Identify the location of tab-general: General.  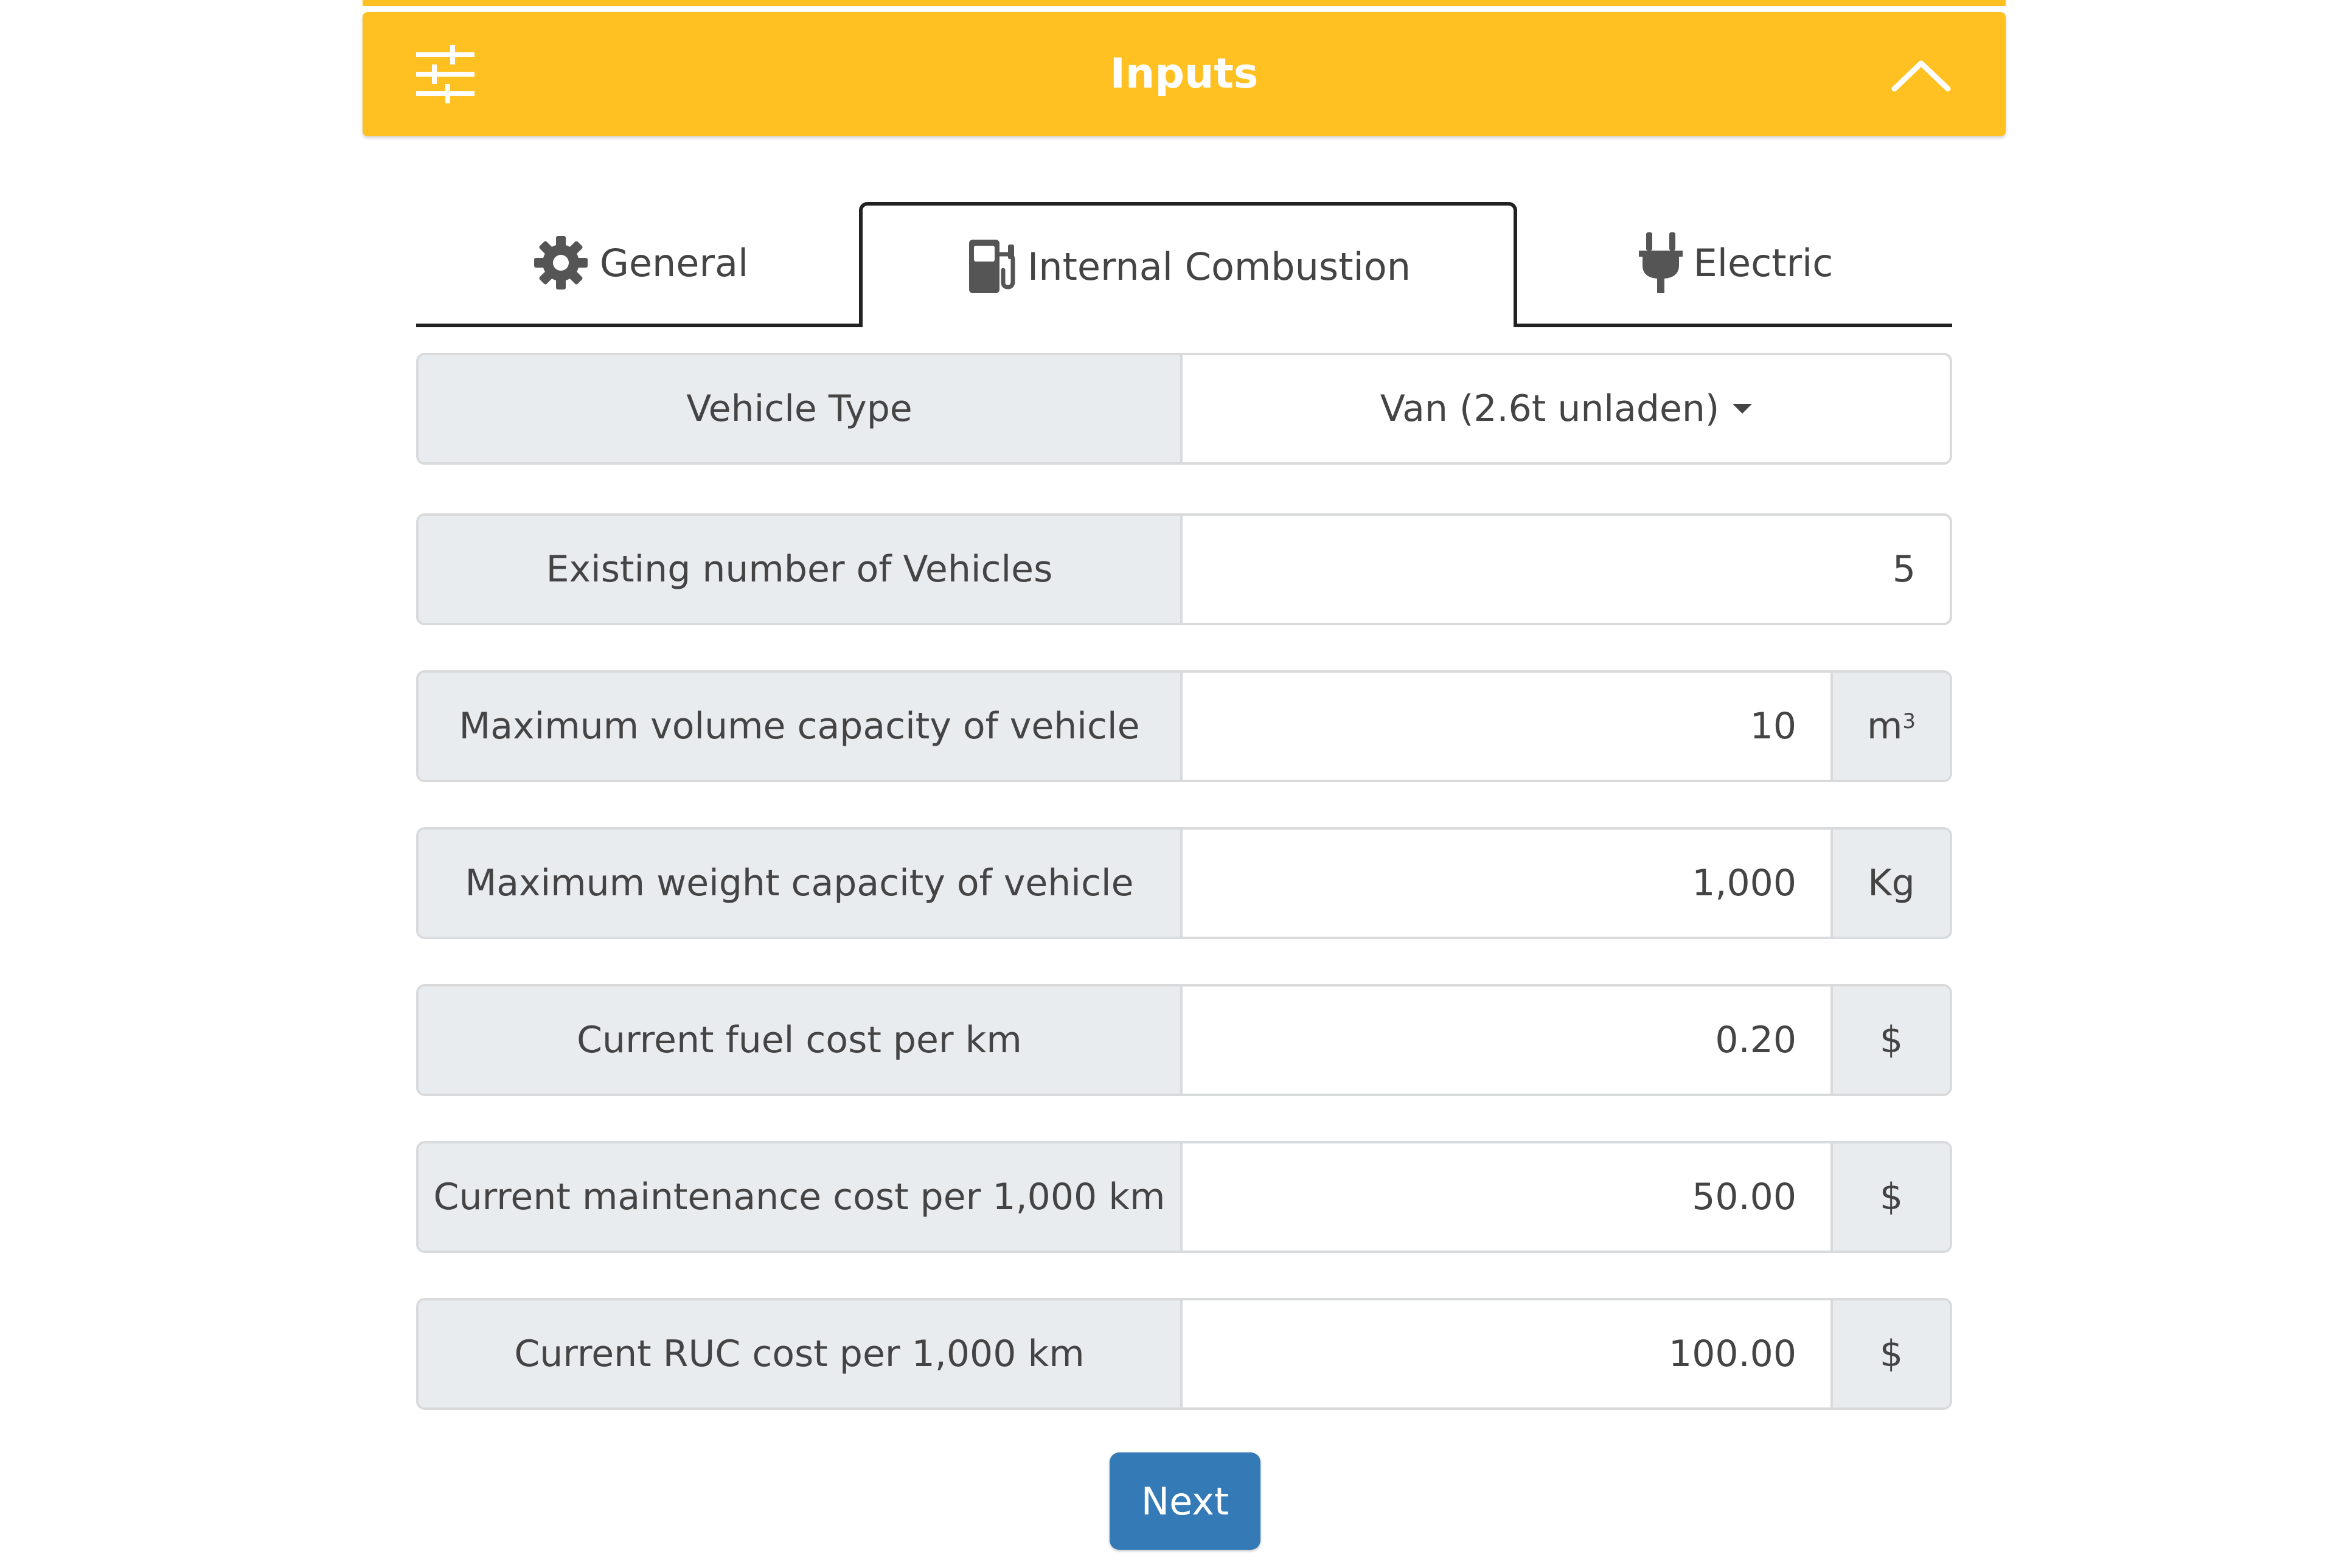
(639, 263).